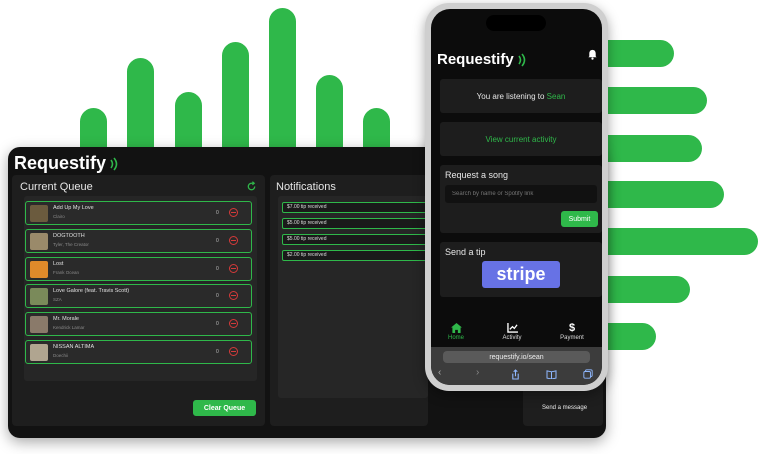  What do you see at coordinates (515, 374) in the screenshot?
I see `share-icon` at bounding box center [515, 374].